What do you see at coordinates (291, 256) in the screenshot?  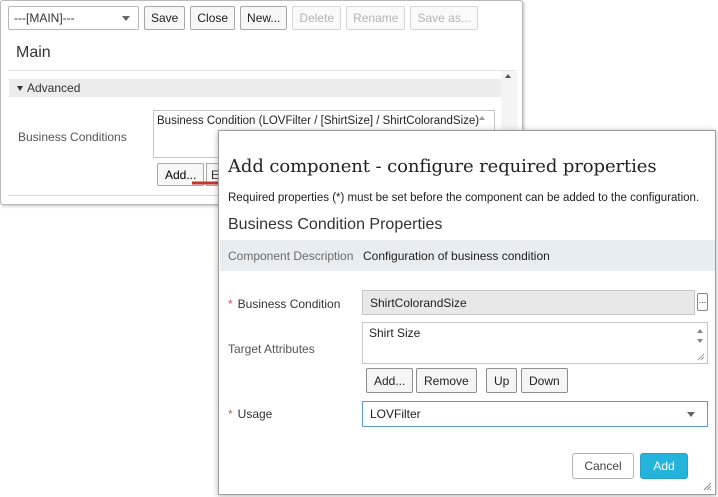 I see `component-description-label: Component Description` at bounding box center [291, 256].